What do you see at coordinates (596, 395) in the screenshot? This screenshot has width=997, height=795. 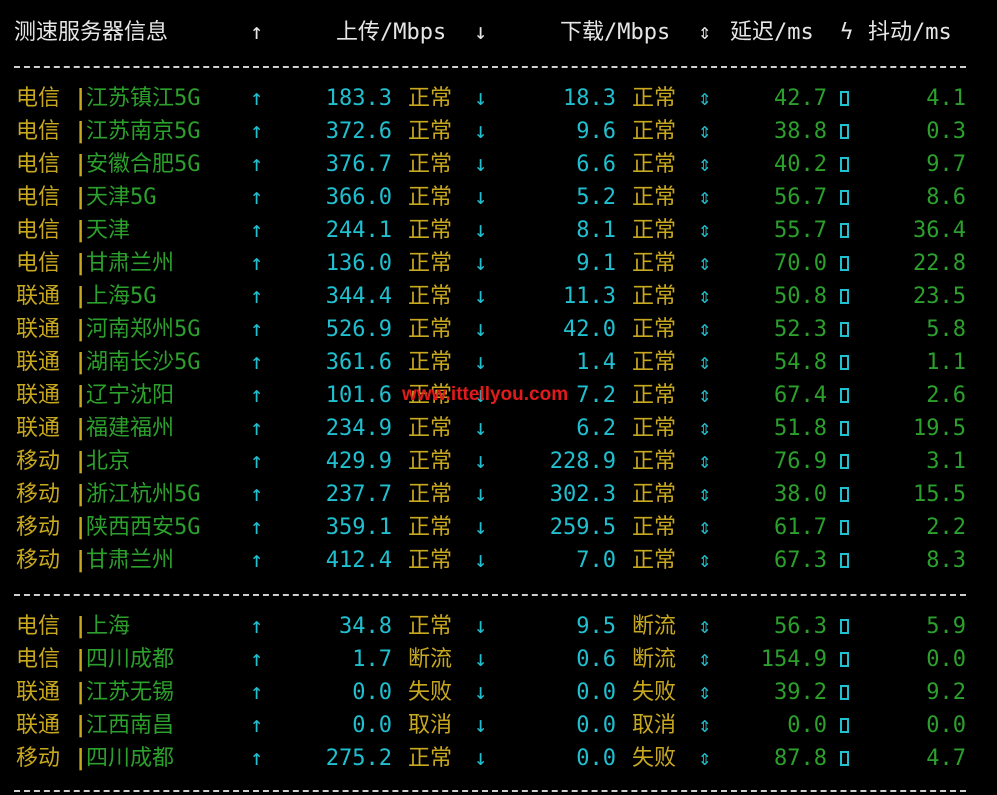 I see `download-value: 7.2` at bounding box center [596, 395].